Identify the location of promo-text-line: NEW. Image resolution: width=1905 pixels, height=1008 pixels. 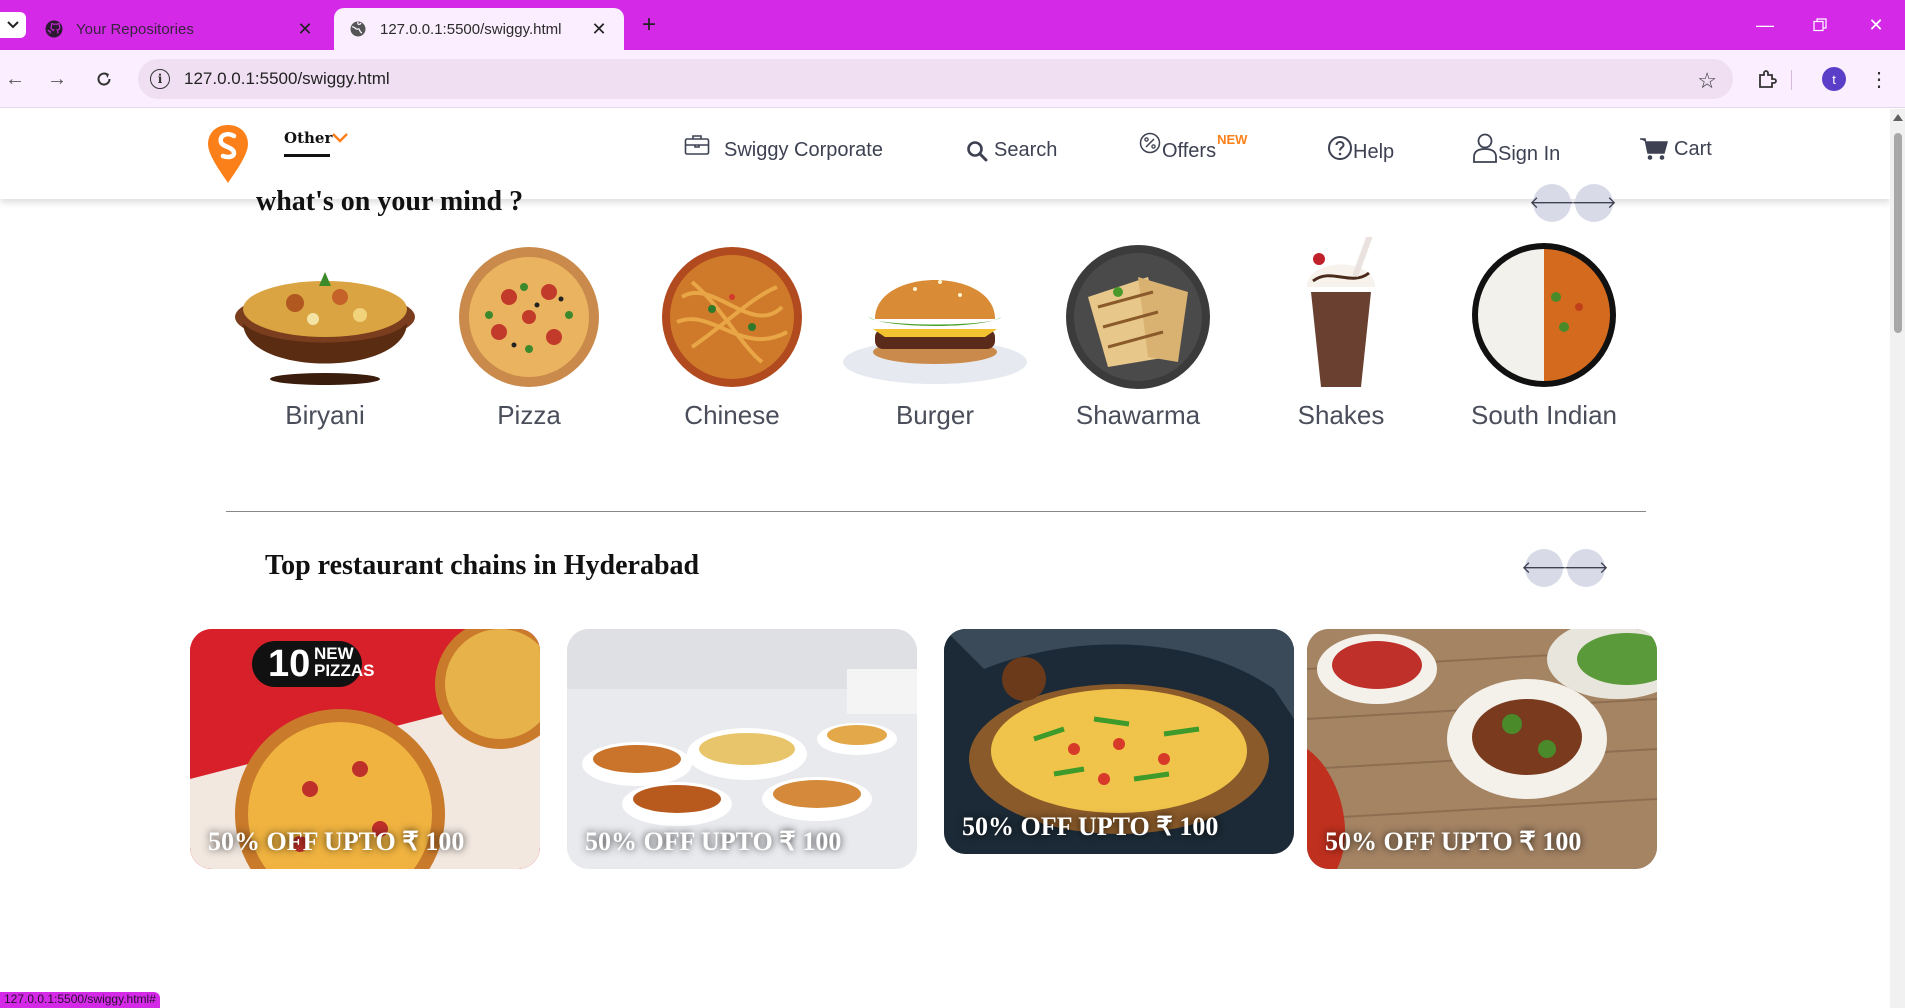
(334, 653).